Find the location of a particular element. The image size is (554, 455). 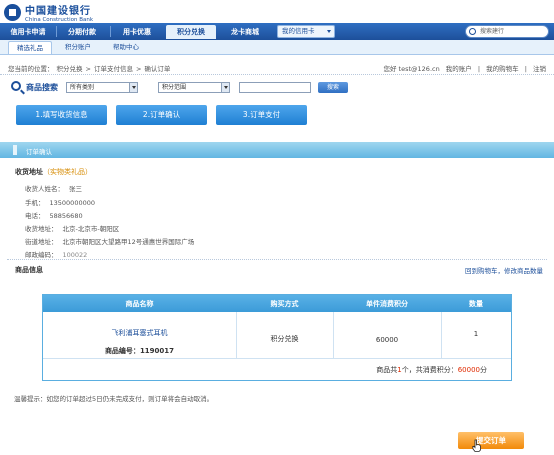

product-name-link: 飞利浦耳塞式耳机 is located at coordinates (139, 333).